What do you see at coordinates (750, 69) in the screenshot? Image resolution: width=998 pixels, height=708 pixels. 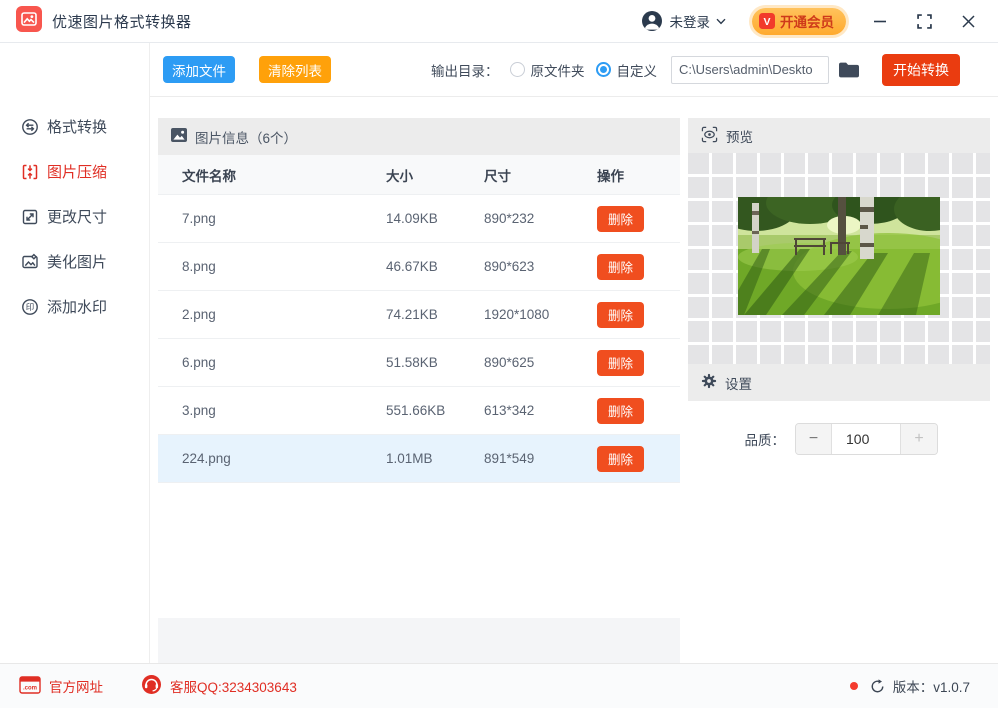 I see `output-path-input` at bounding box center [750, 69].